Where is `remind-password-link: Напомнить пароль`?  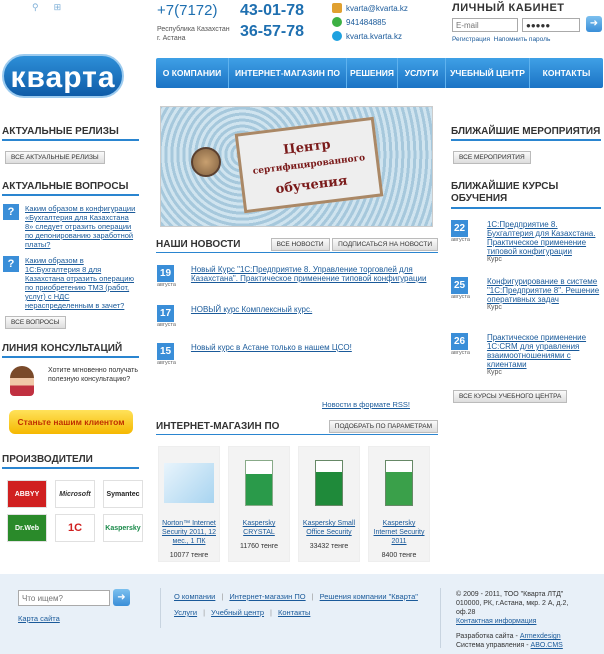
remind-password-link: Напомнить пароль is located at coordinates (522, 39).